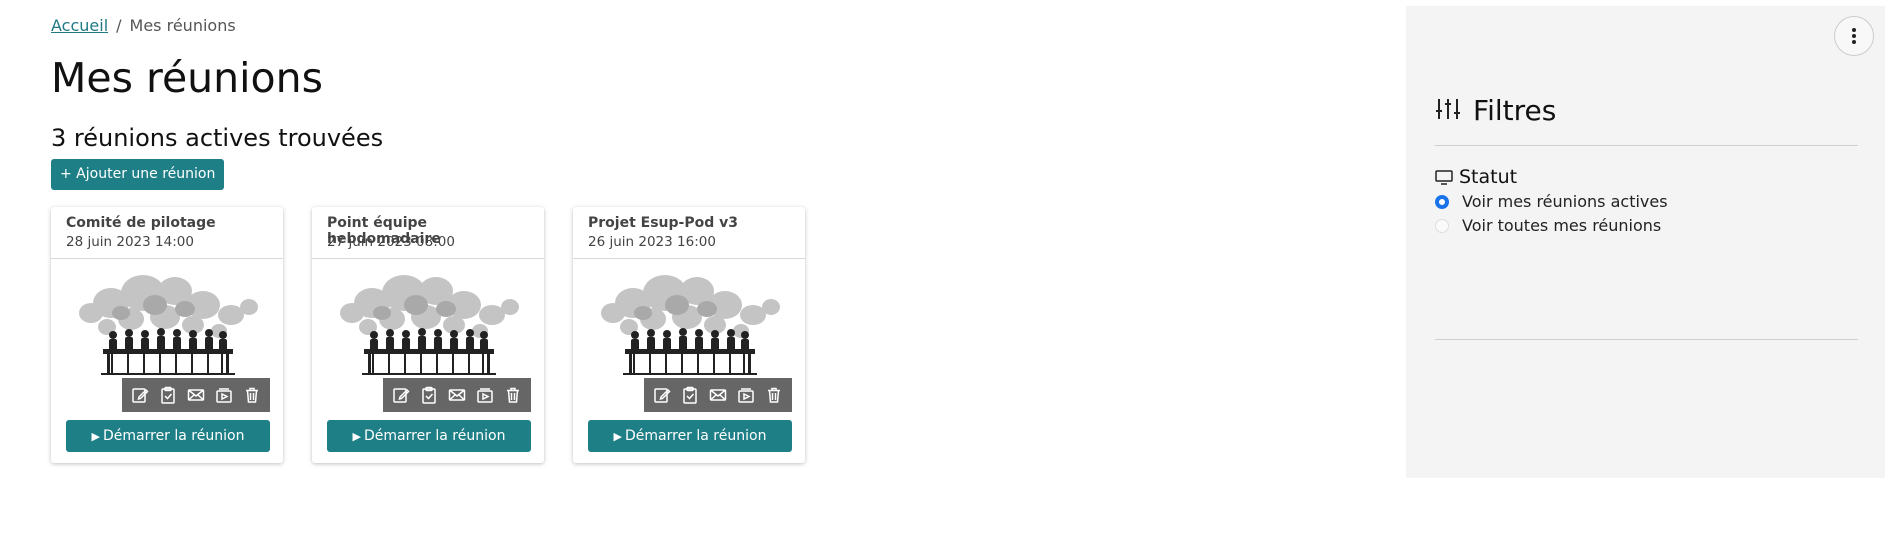 The image size is (1885, 536). I want to click on meeting-title: Comité de pilotage, so click(141, 223).